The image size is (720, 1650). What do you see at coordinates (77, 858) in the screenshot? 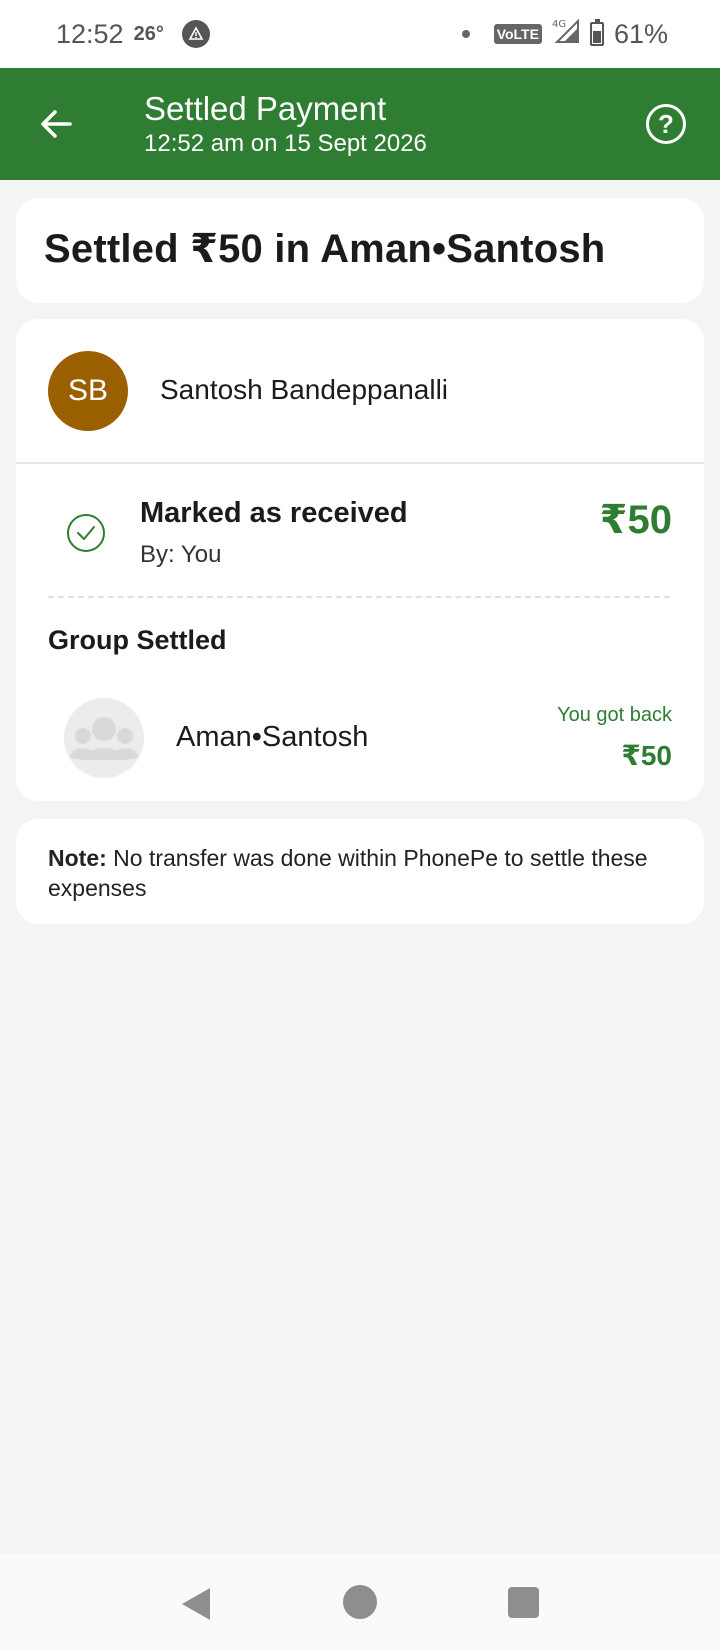
I see `note-label: Note:` at bounding box center [77, 858].